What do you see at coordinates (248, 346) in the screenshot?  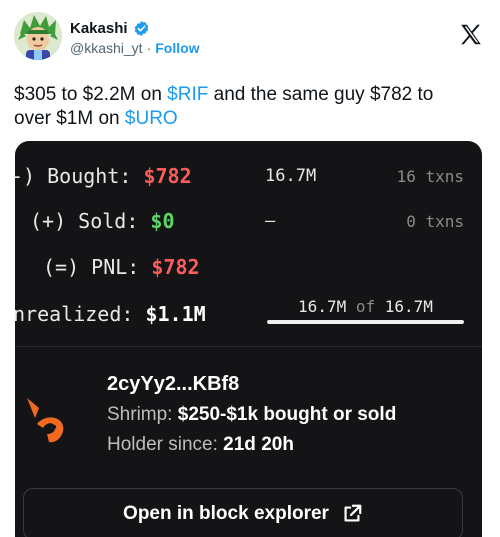 I see `divider` at bounding box center [248, 346].